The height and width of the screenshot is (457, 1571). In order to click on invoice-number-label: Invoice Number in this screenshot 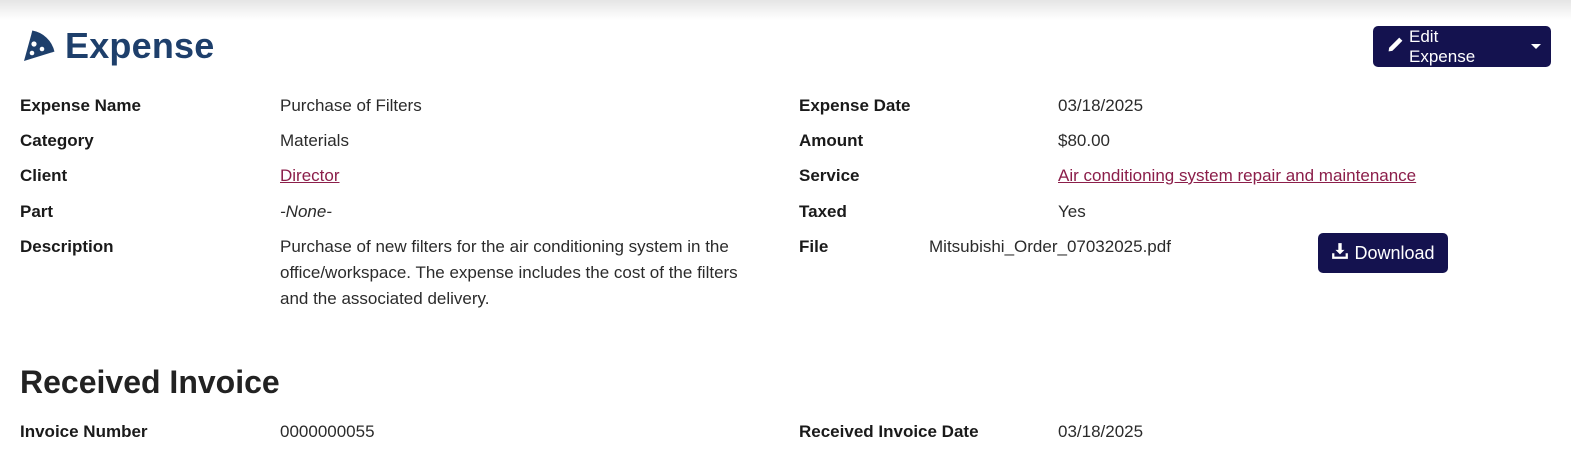, I will do `click(84, 431)`.